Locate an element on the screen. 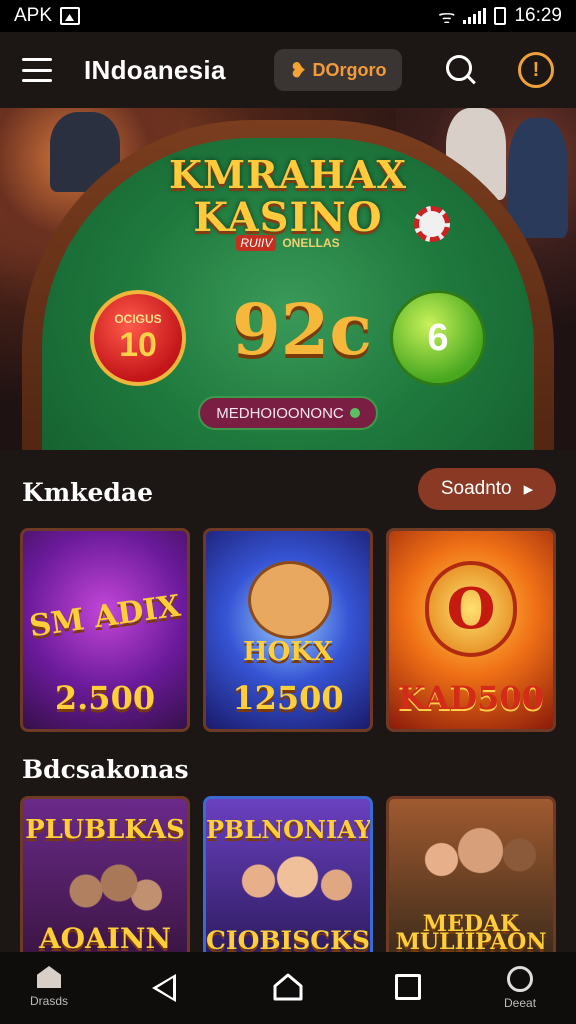 This screenshot has height=1024, width=576. nav-home: Drasds is located at coordinates (49, 987).